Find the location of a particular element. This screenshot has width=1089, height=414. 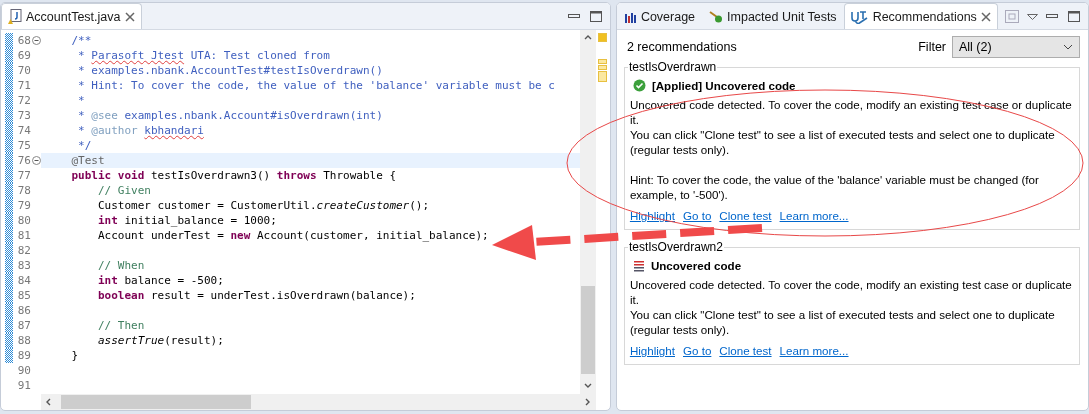

line-number: 79 is located at coordinates (23, 205).